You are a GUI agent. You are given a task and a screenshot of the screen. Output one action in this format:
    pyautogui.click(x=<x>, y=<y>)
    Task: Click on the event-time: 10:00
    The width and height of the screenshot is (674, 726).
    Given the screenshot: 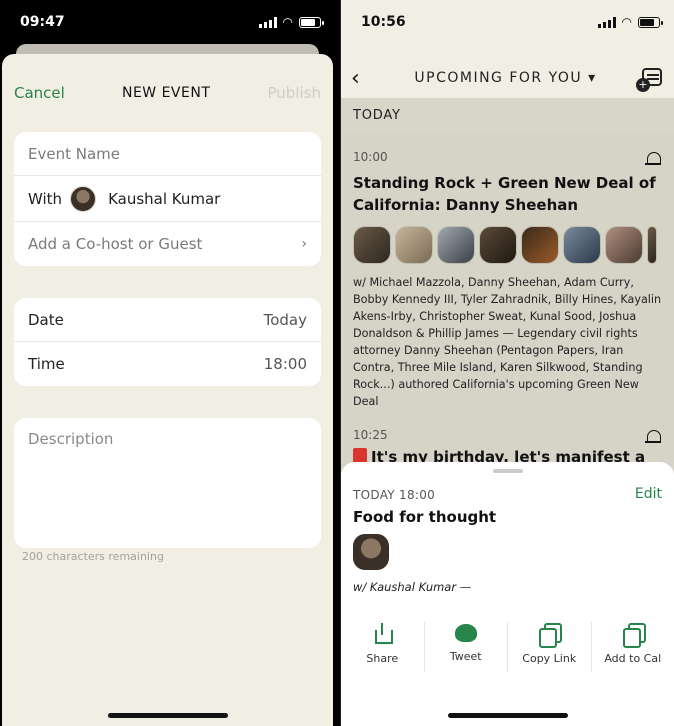 What is the action you would take?
    pyautogui.click(x=370, y=157)
    